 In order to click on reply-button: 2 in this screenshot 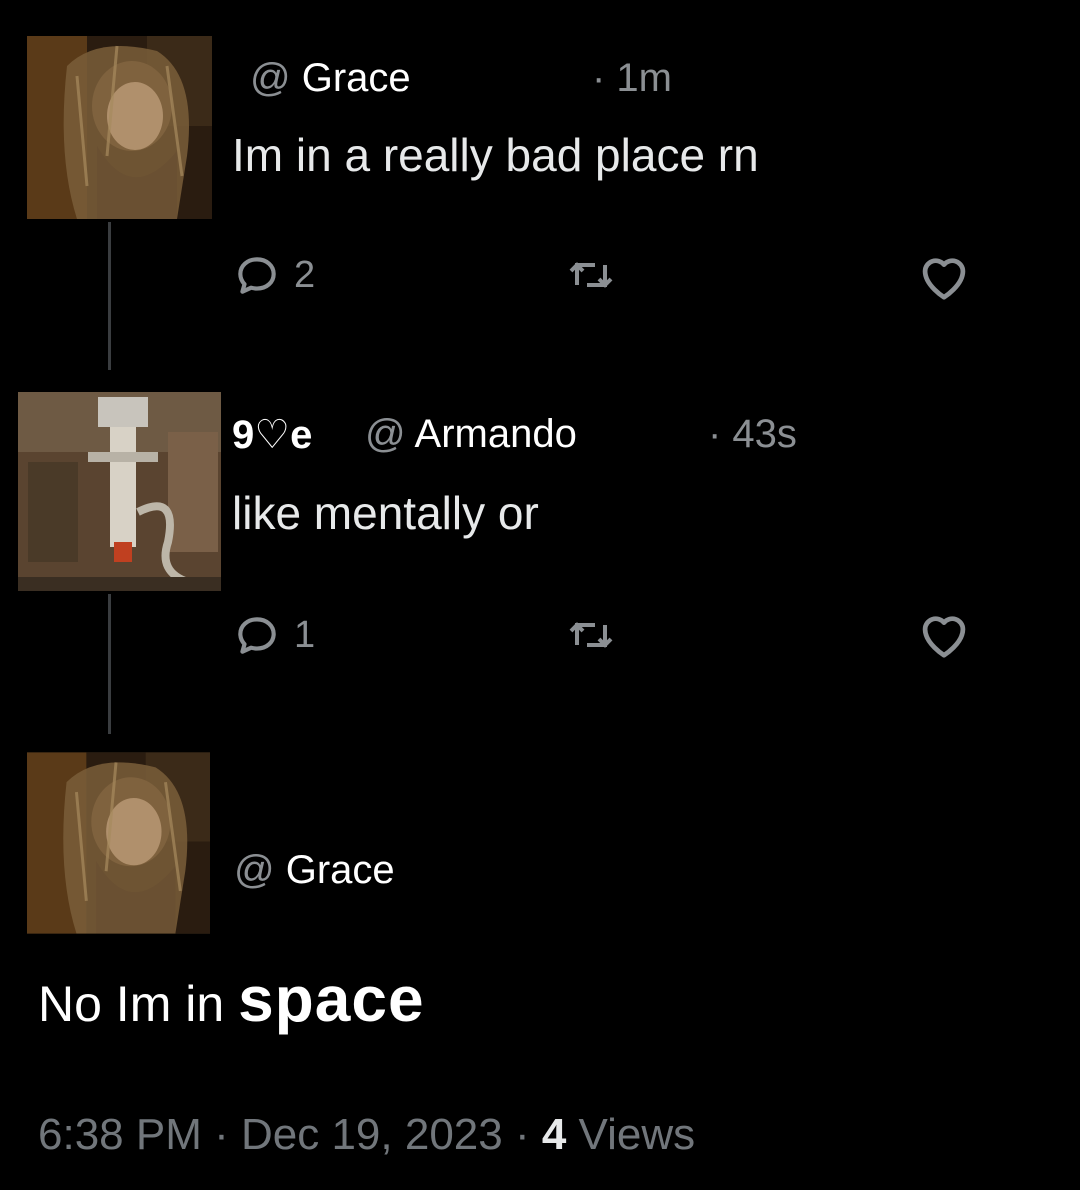, I will do `click(273, 275)`.